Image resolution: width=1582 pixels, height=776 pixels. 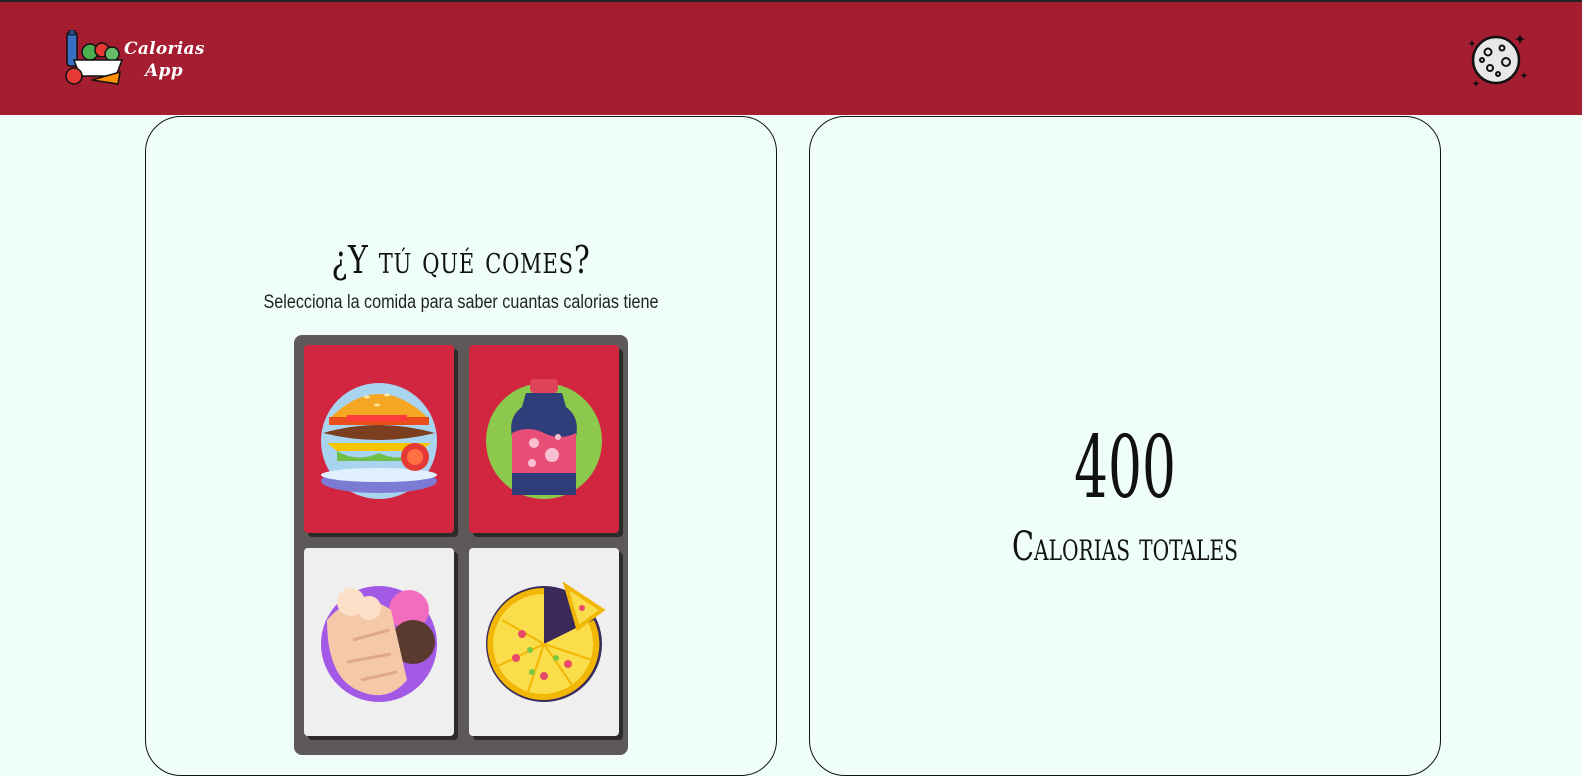 I want to click on logo-text-line2: App, so click(x=164, y=71).